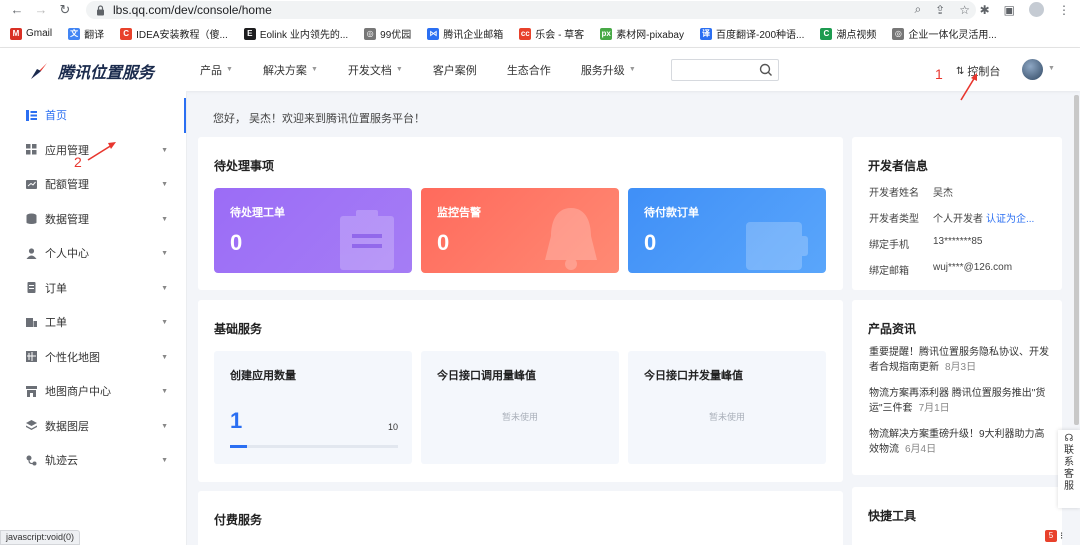 The image size is (1080, 545). I want to click on bookmark-item: ◎ 99优园, so click(387, 33).